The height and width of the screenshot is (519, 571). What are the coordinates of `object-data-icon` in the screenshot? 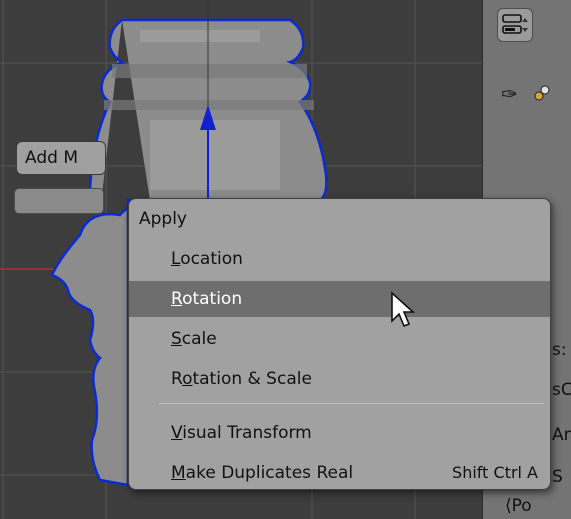 It's located at (542, 93).